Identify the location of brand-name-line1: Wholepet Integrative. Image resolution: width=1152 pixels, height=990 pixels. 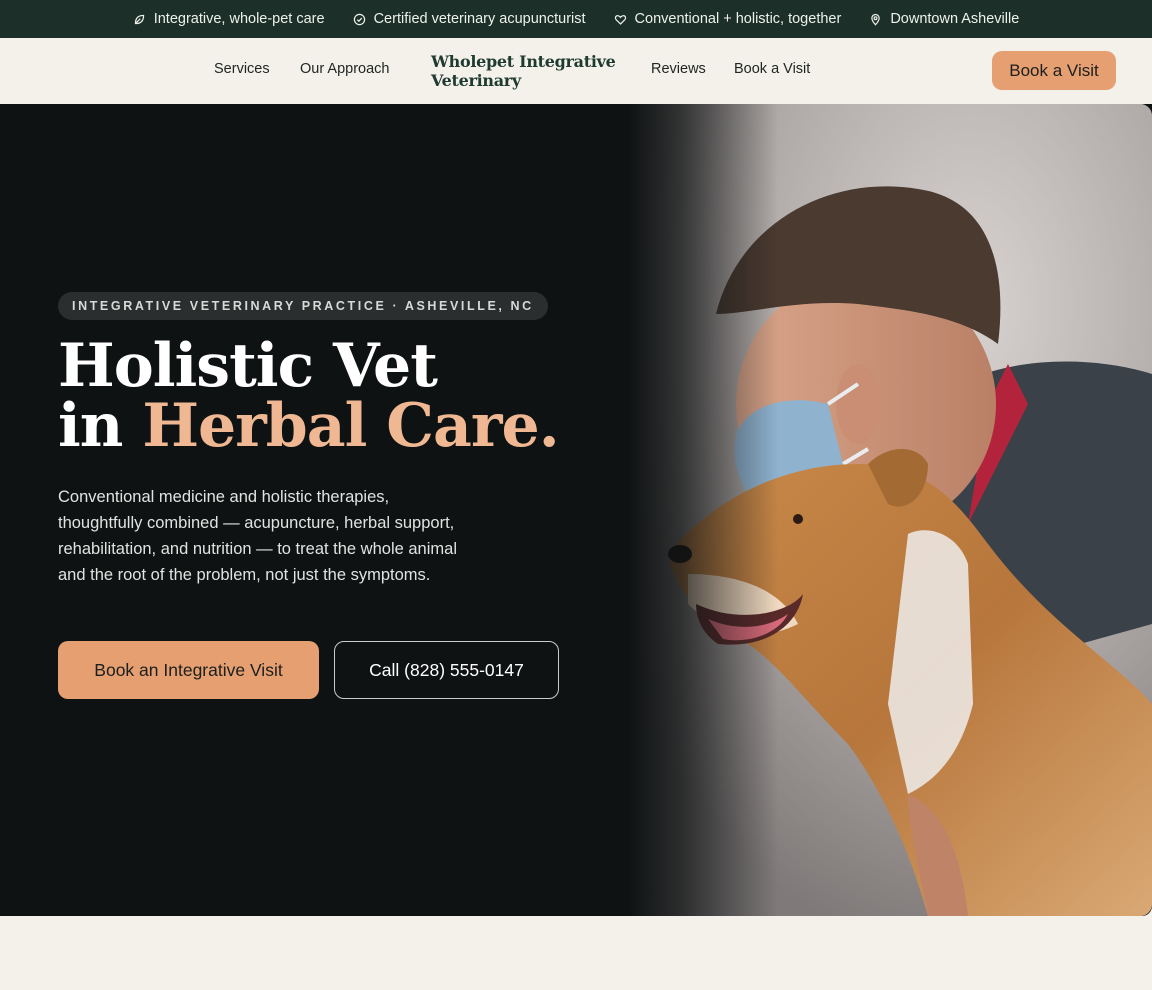
(523, 61).